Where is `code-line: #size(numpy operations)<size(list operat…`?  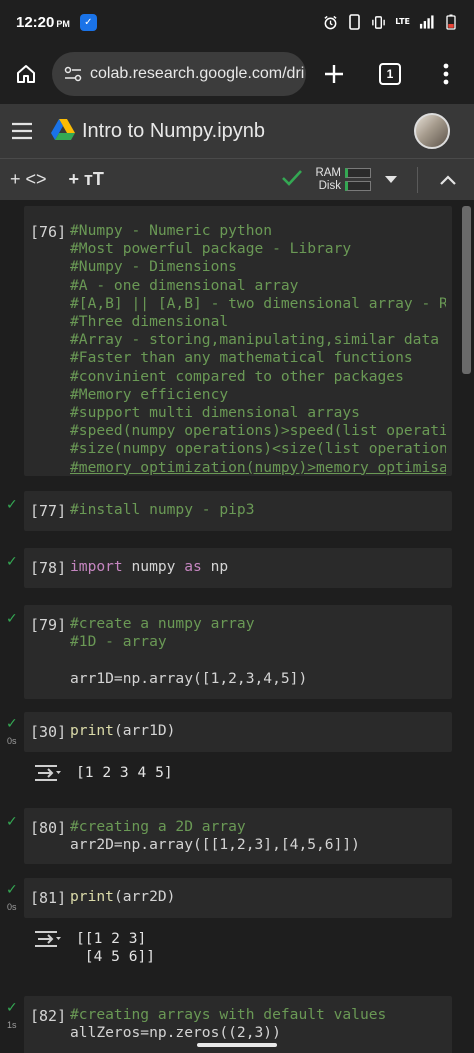 code-line: #size(numpy operations)<size(list operat… is located at coordinates (258, 449).